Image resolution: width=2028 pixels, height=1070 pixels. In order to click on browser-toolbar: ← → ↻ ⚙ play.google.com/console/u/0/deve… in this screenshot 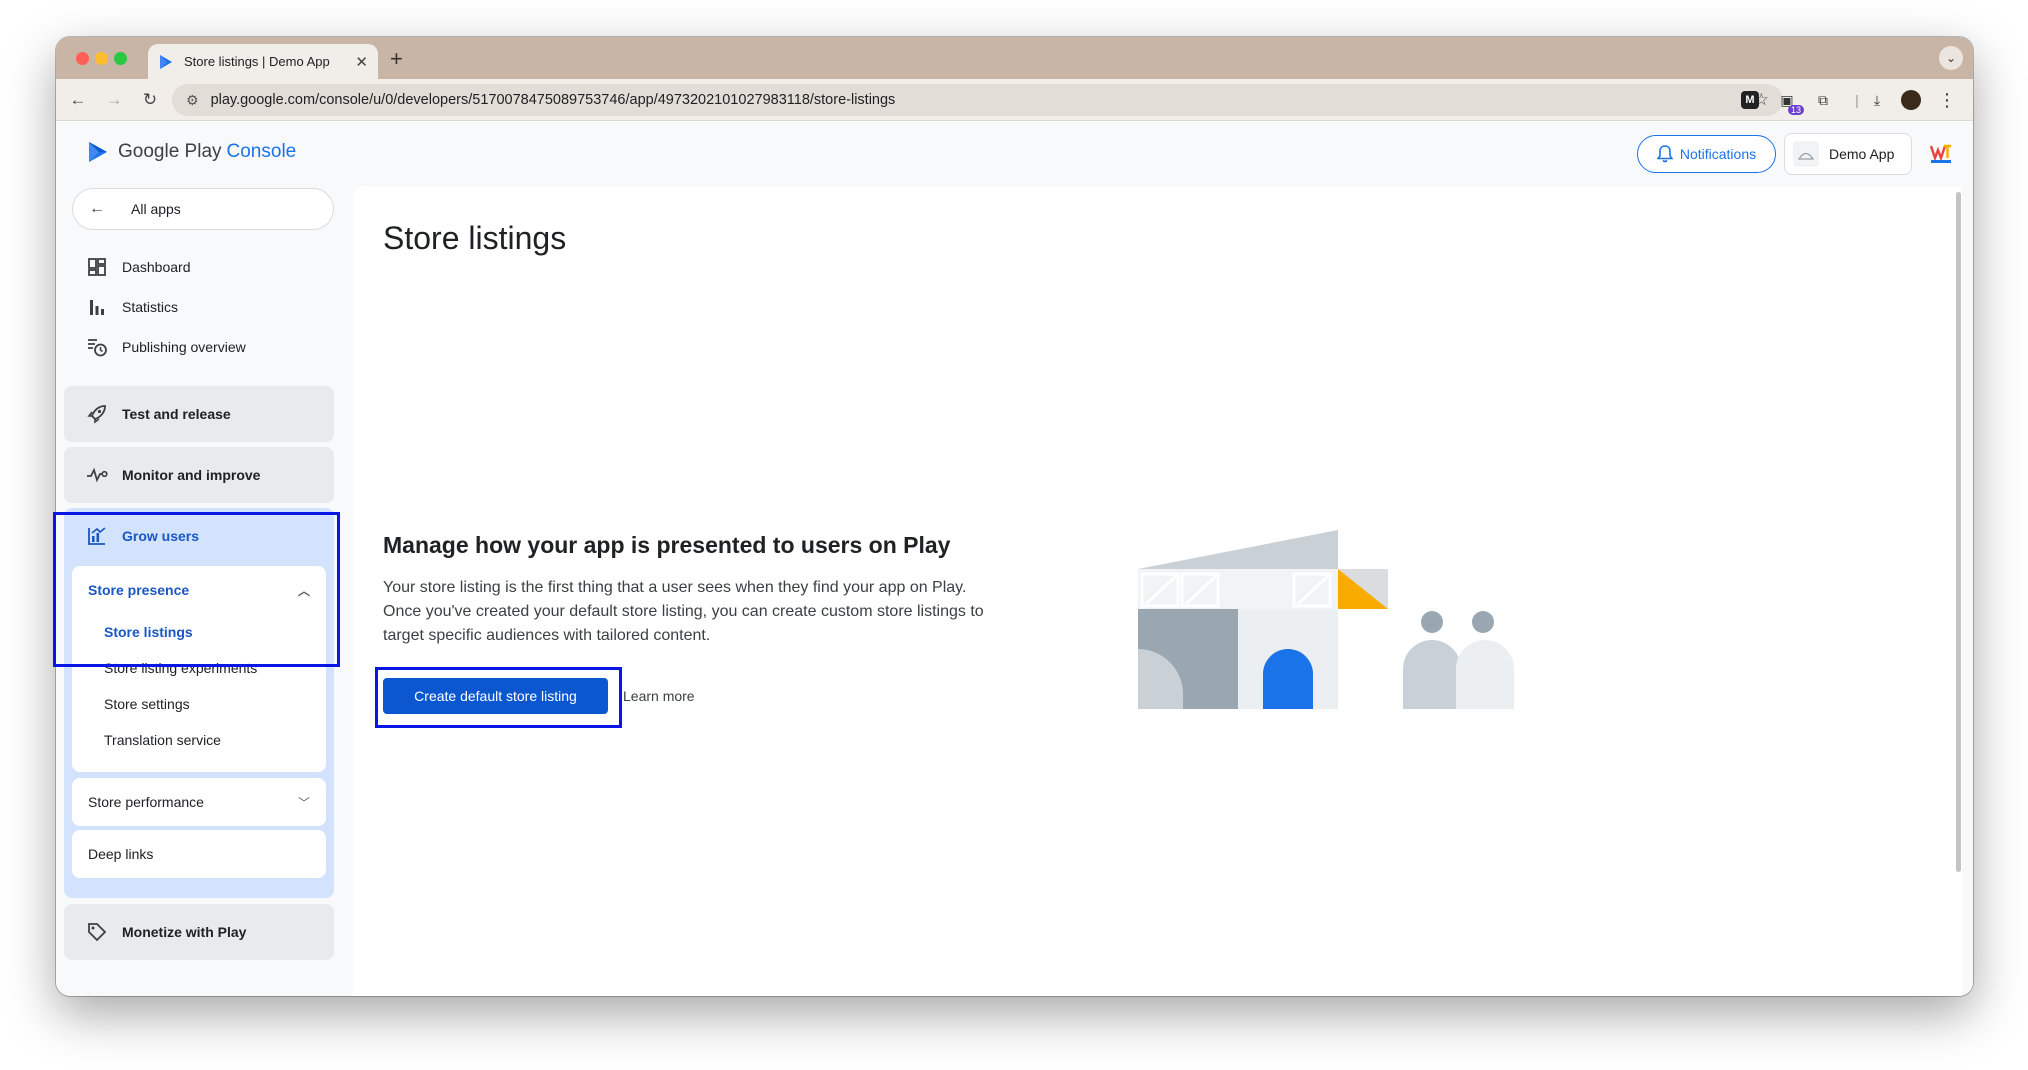, I will do `click(1014, 100)`.